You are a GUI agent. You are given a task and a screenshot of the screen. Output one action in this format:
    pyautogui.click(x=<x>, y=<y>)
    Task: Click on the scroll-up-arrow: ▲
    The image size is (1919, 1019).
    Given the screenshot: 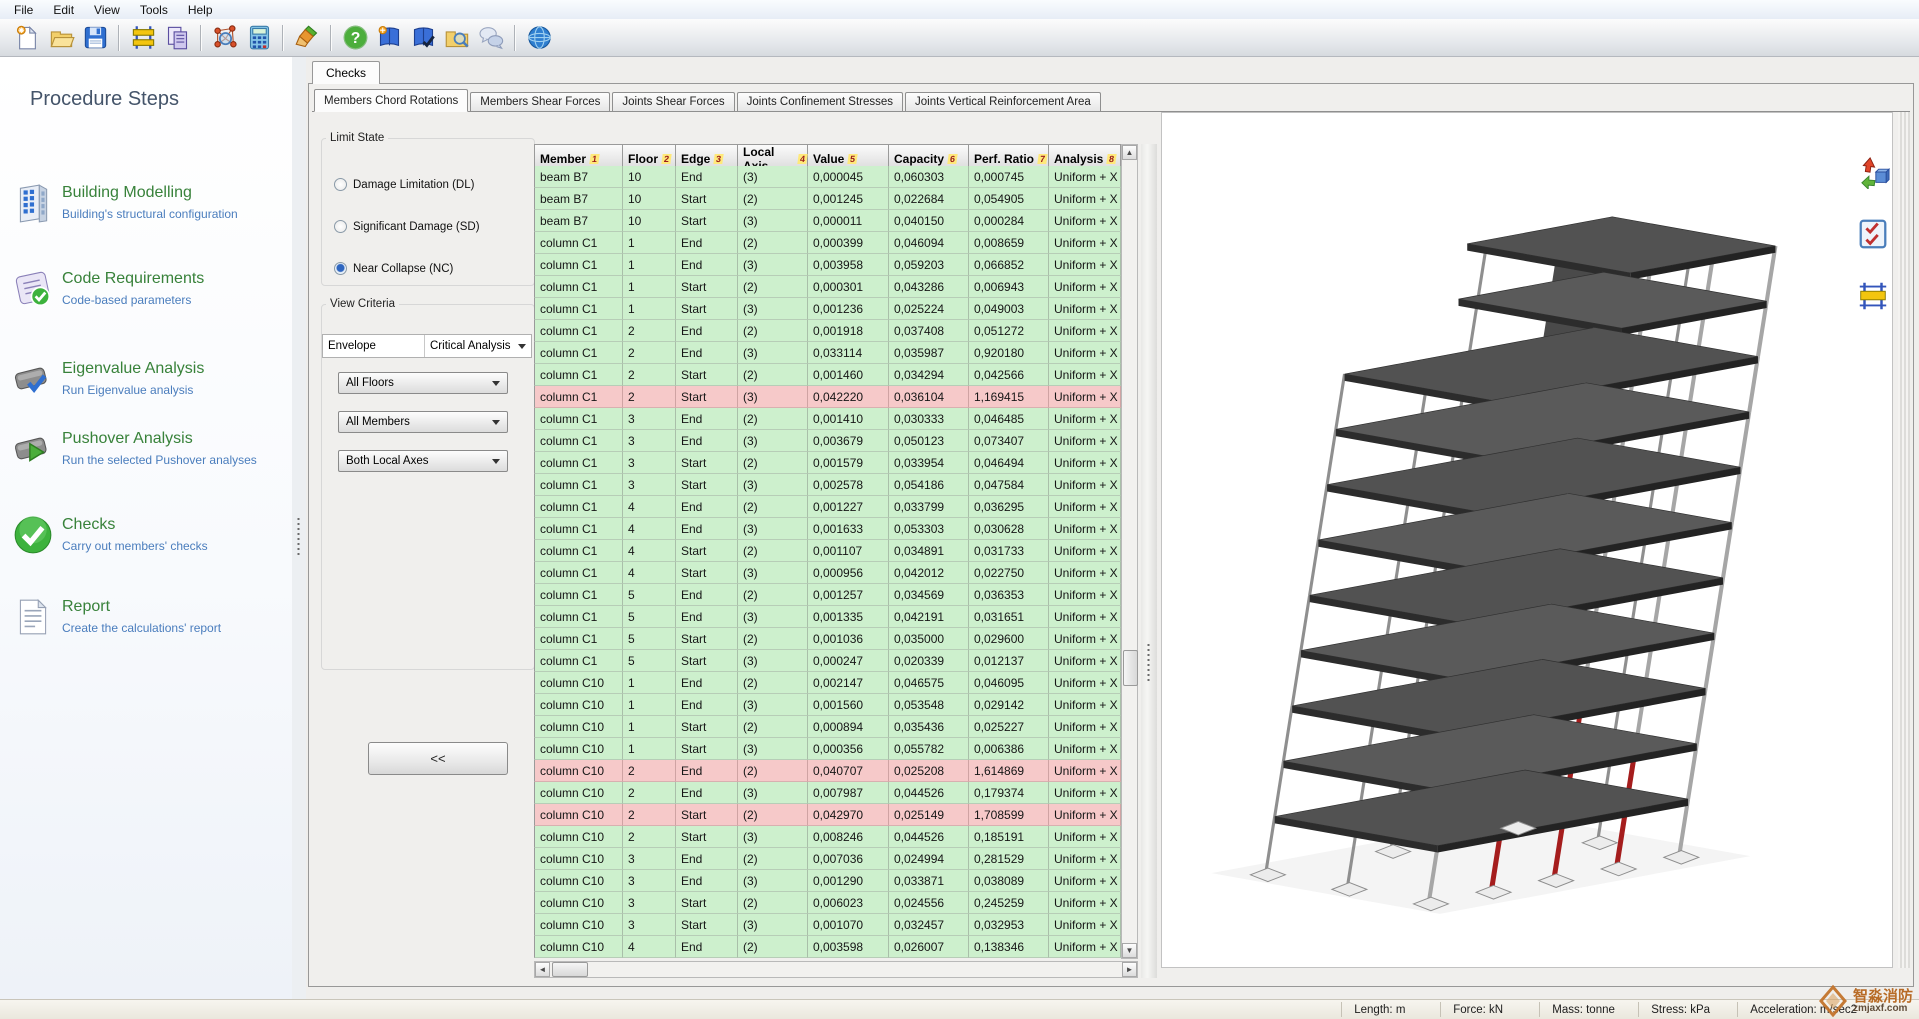 What is the action you would take?
    pyautogui.click(x=1129, y=152)
    